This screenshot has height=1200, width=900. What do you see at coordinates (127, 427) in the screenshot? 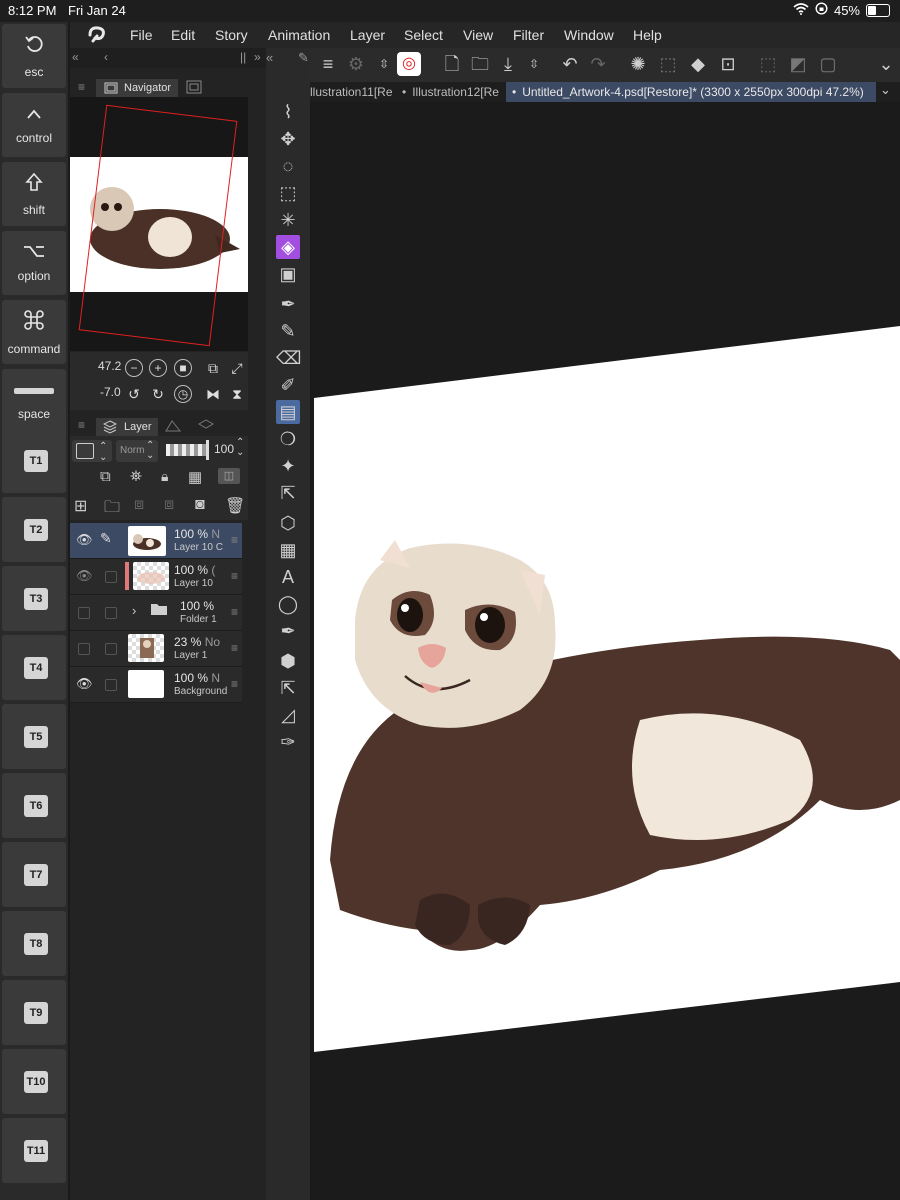
I see `layer-tab: Layer` at bounding box center [127, 427].